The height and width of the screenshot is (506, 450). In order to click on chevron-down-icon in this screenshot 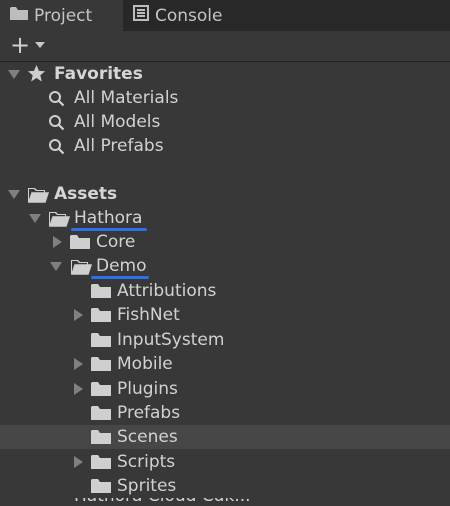, I will do `click(40, 45)`.